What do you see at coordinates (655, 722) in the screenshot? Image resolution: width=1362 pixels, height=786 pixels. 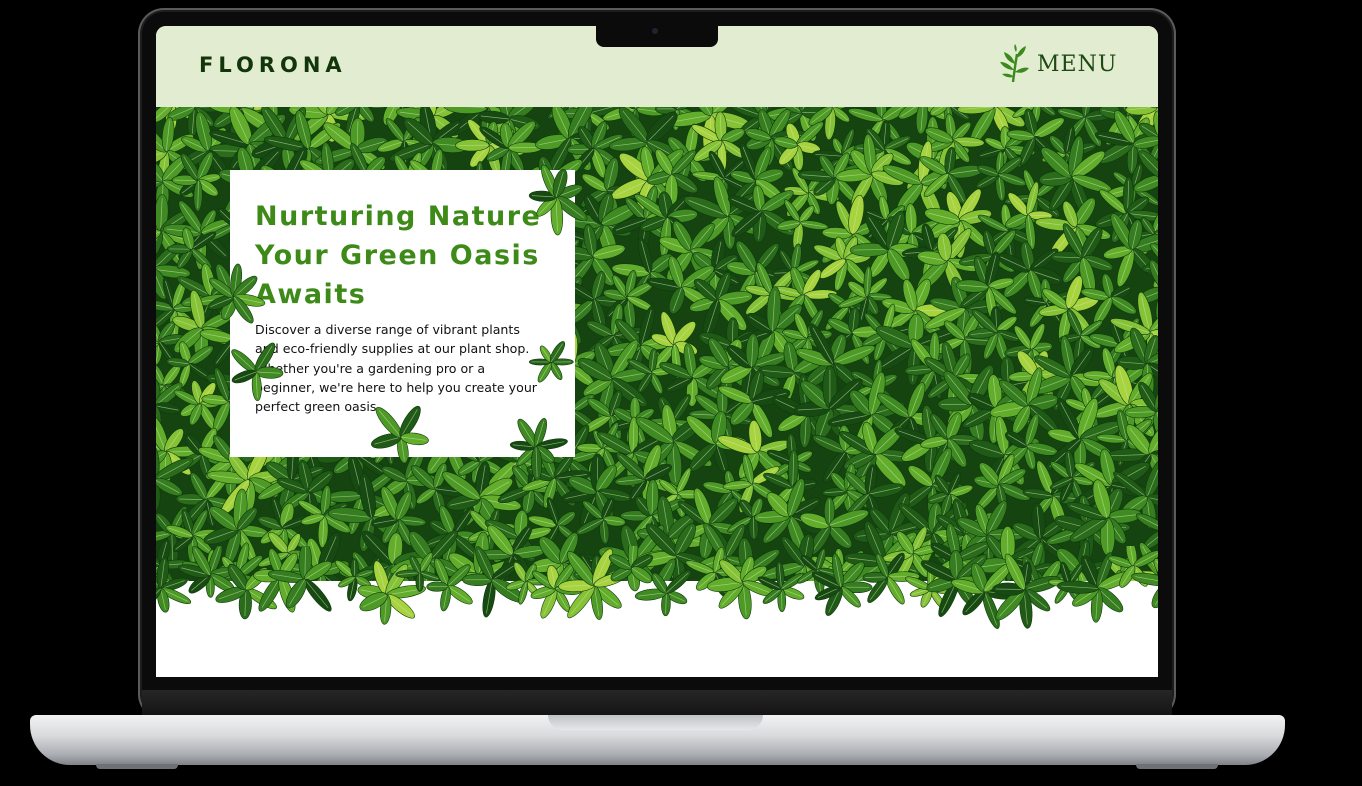 I see `trackpad-notch` at bounding box center [655, 722].